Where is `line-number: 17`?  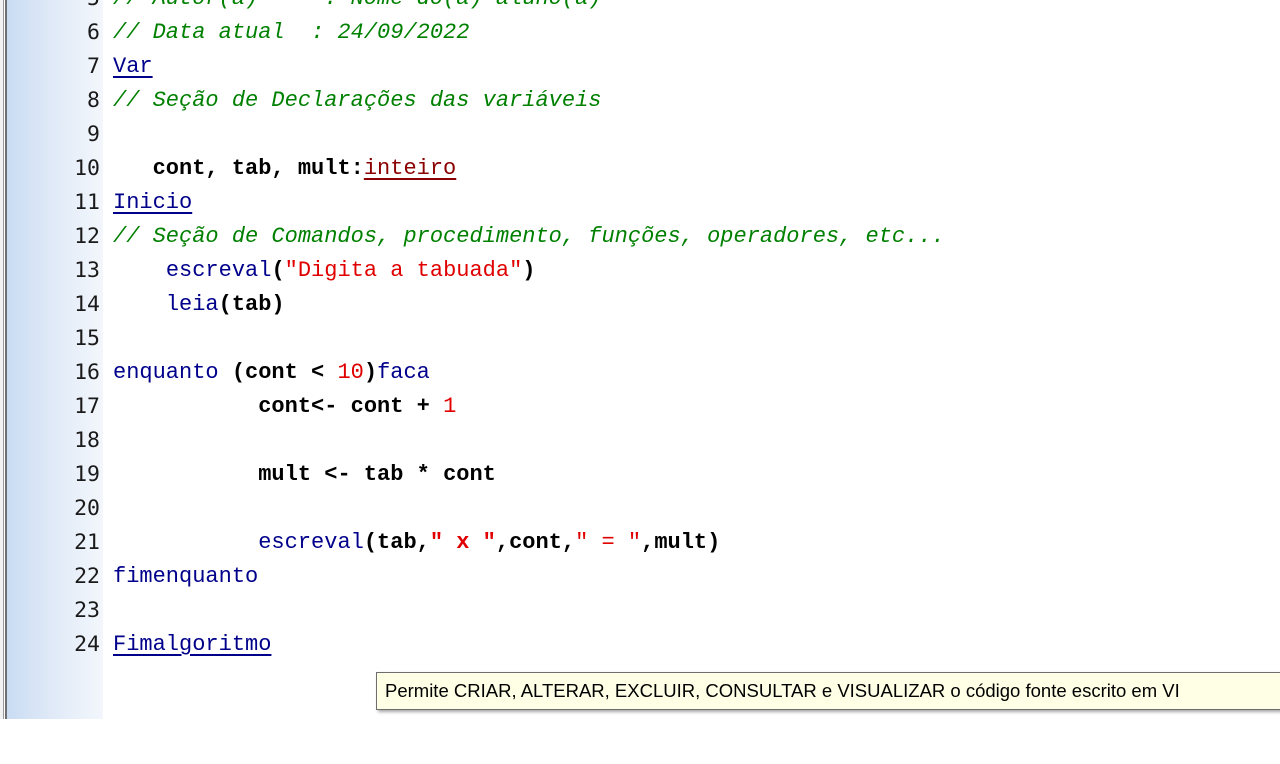 line-number: 17 is located at coordinates (87, 406).